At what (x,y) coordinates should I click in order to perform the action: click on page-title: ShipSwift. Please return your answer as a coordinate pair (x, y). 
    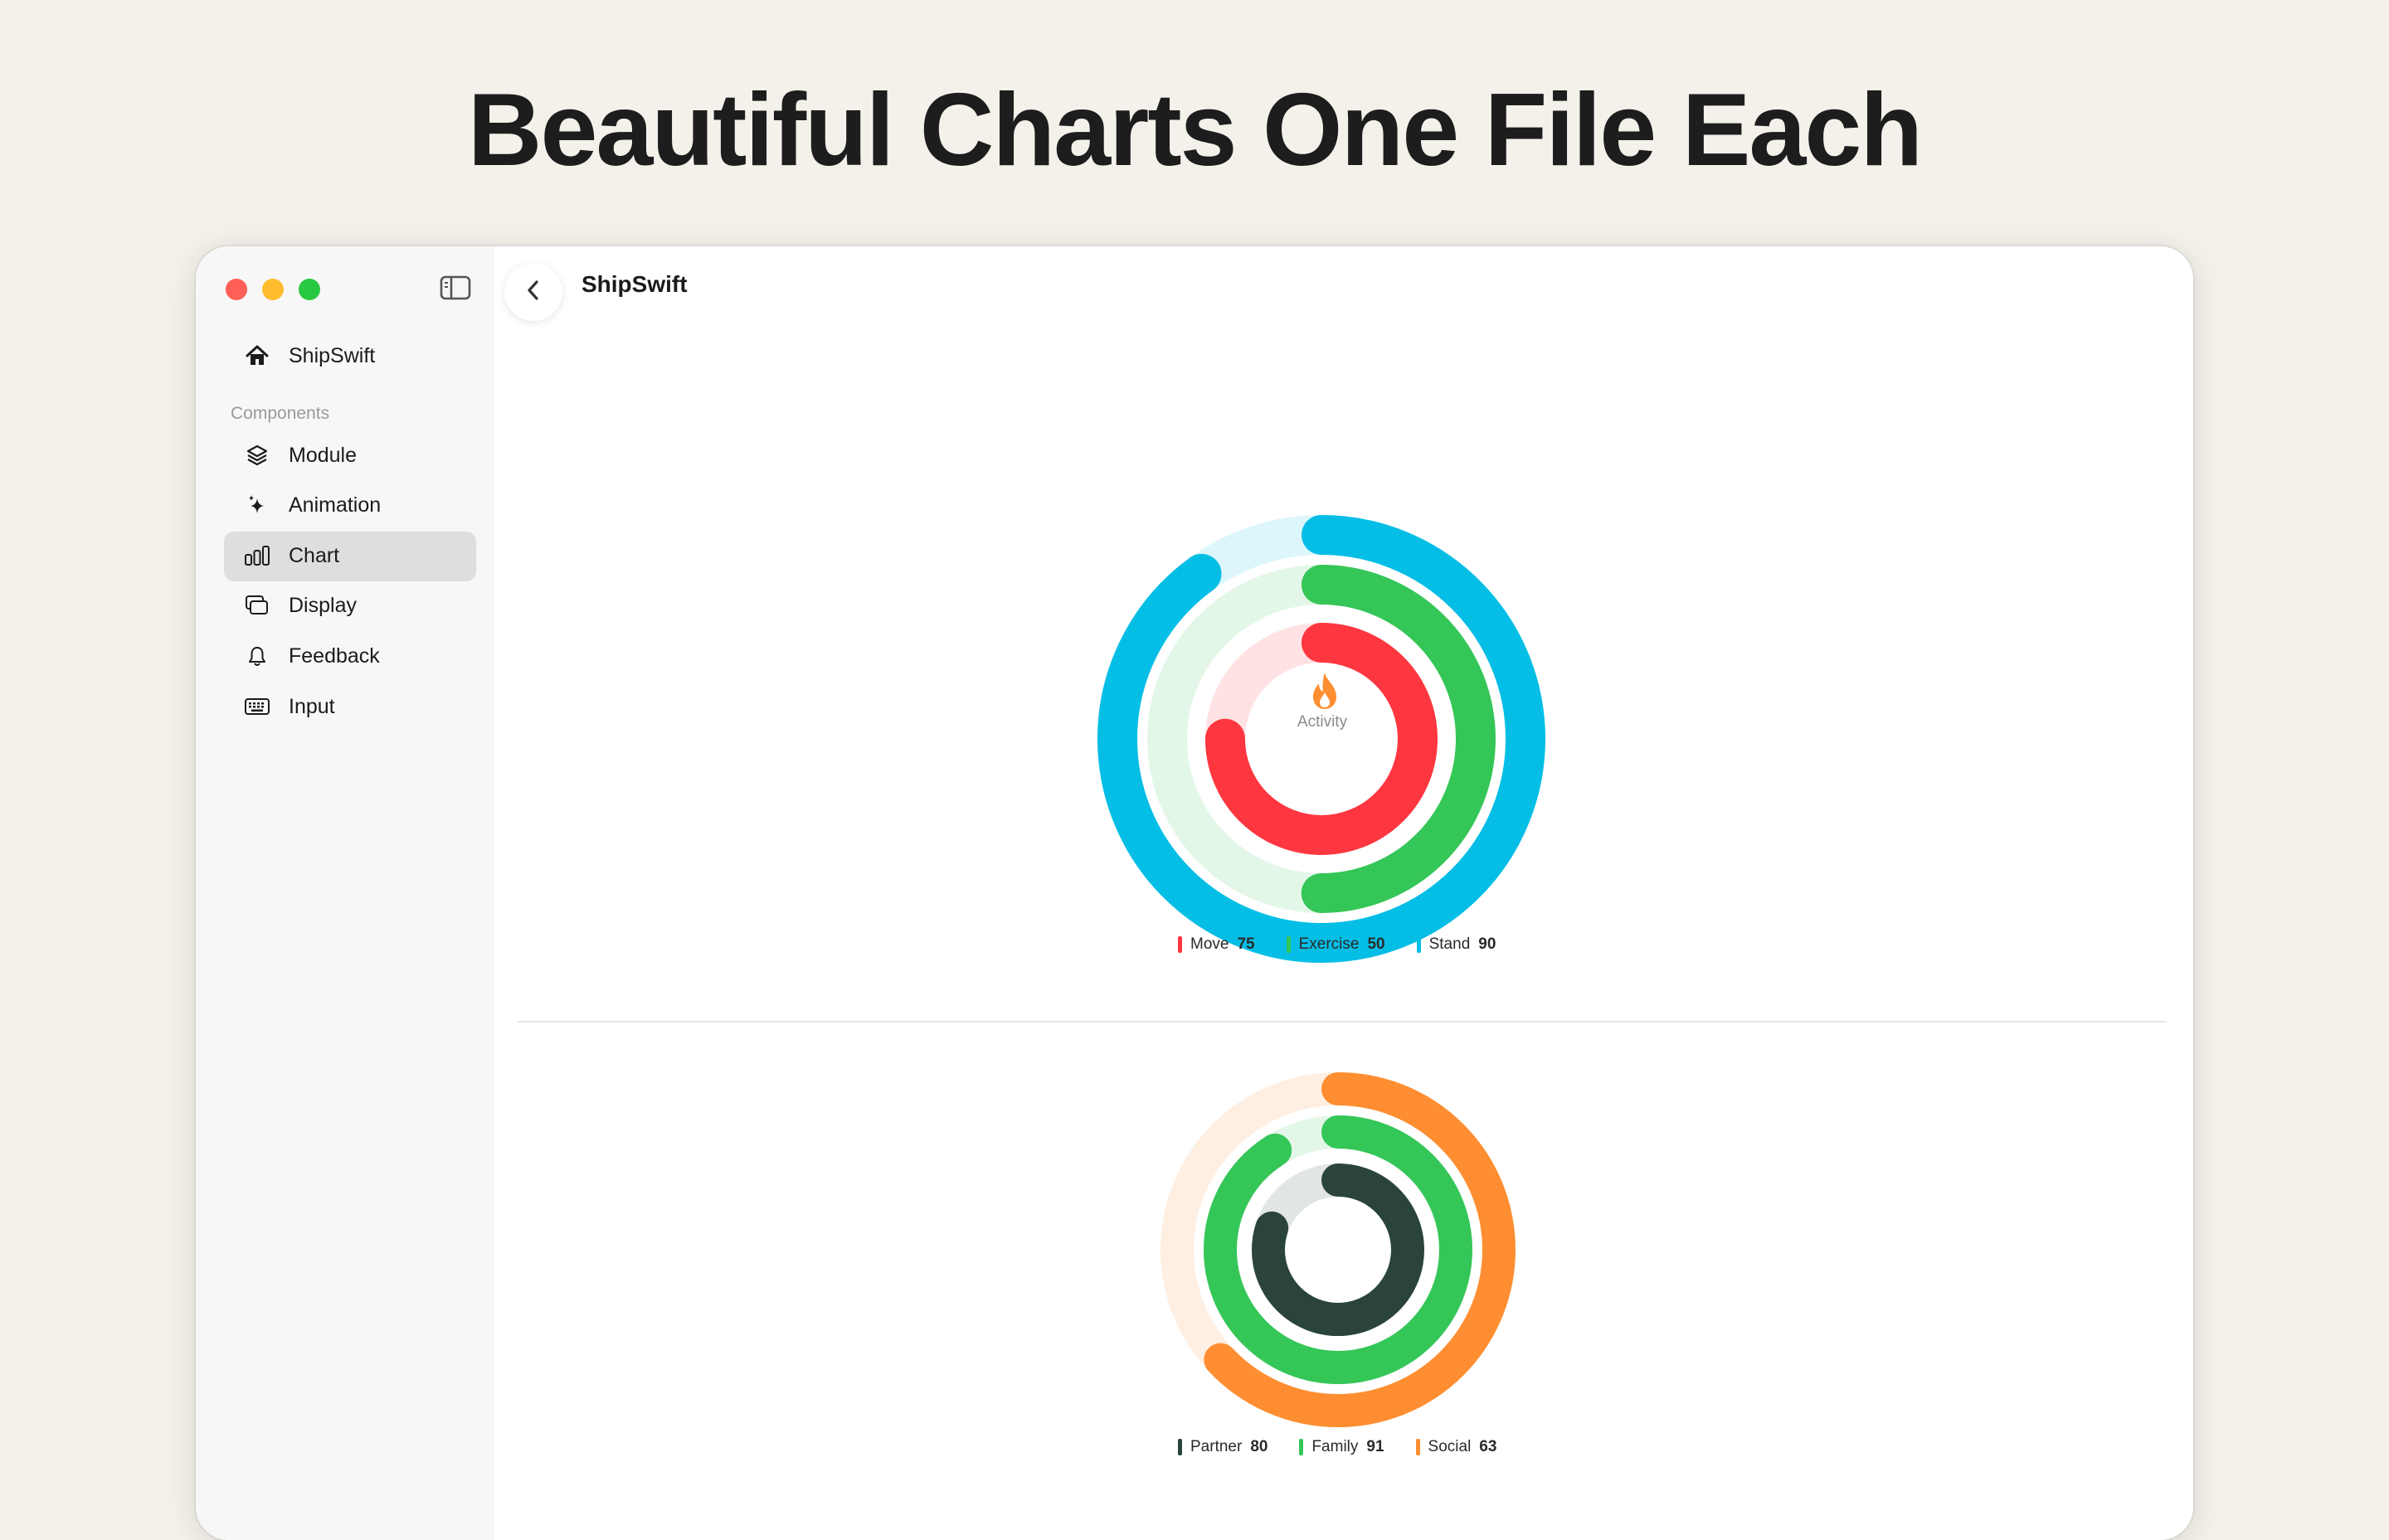
    Looking at the image, I should click on (634, 284).